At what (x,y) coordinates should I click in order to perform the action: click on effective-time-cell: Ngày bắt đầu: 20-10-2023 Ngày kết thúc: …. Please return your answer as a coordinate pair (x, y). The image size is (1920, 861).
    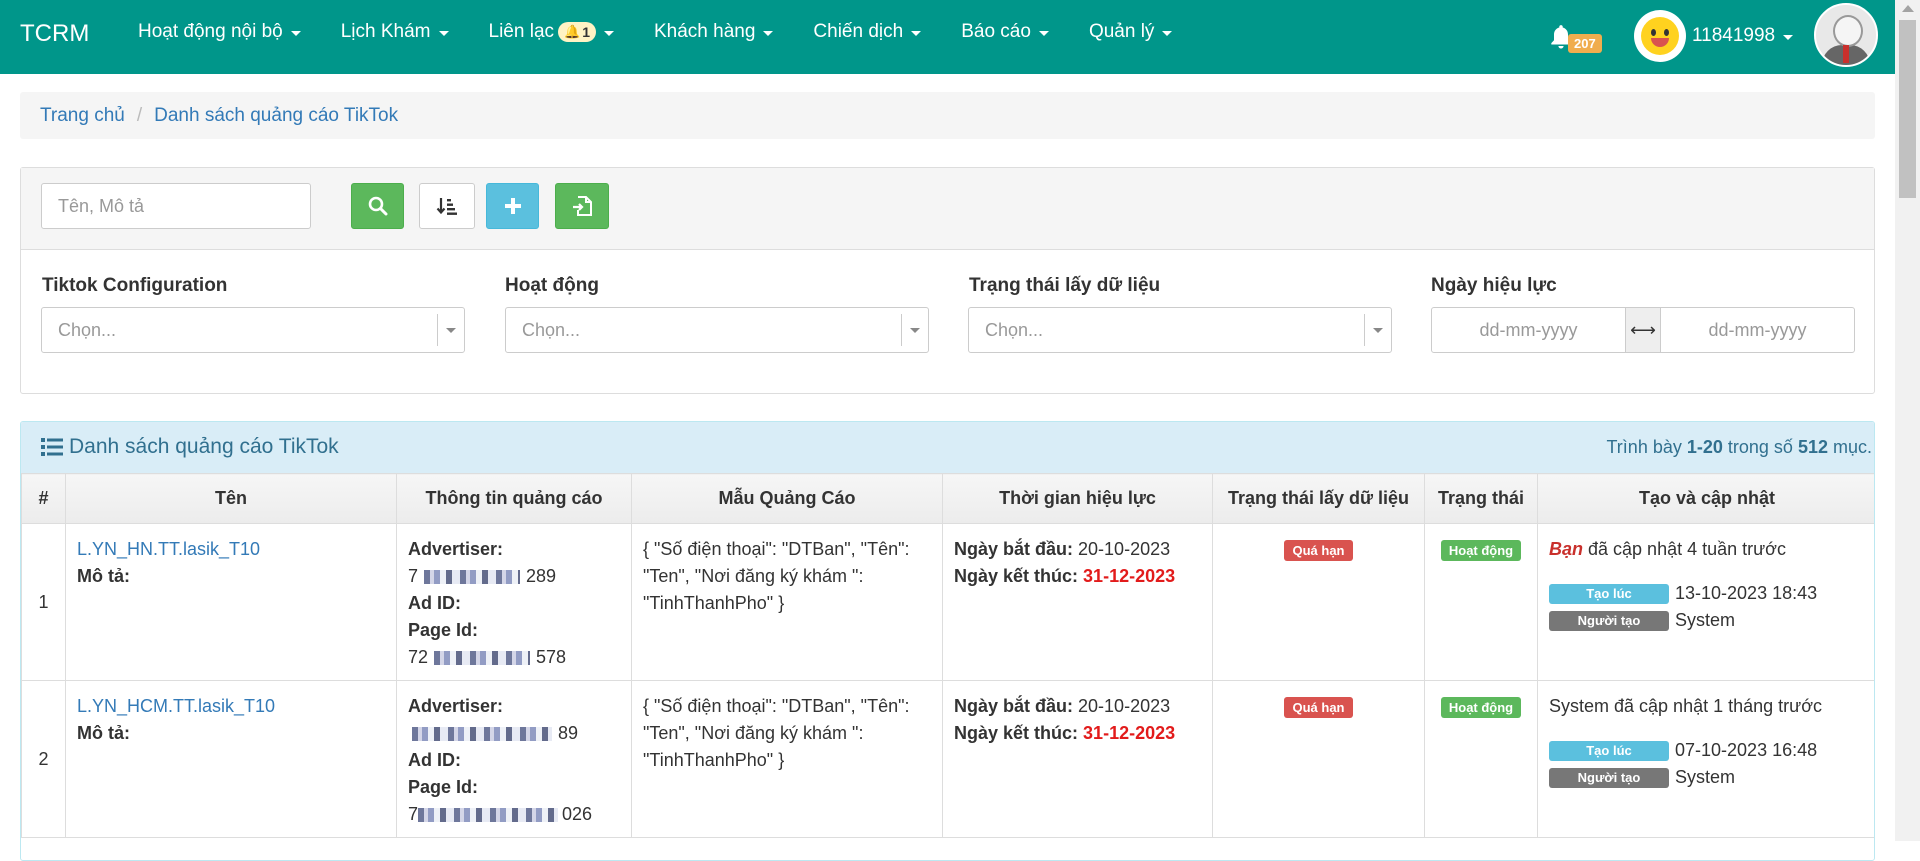
    Looking at the image, I should click on (1077, 602).